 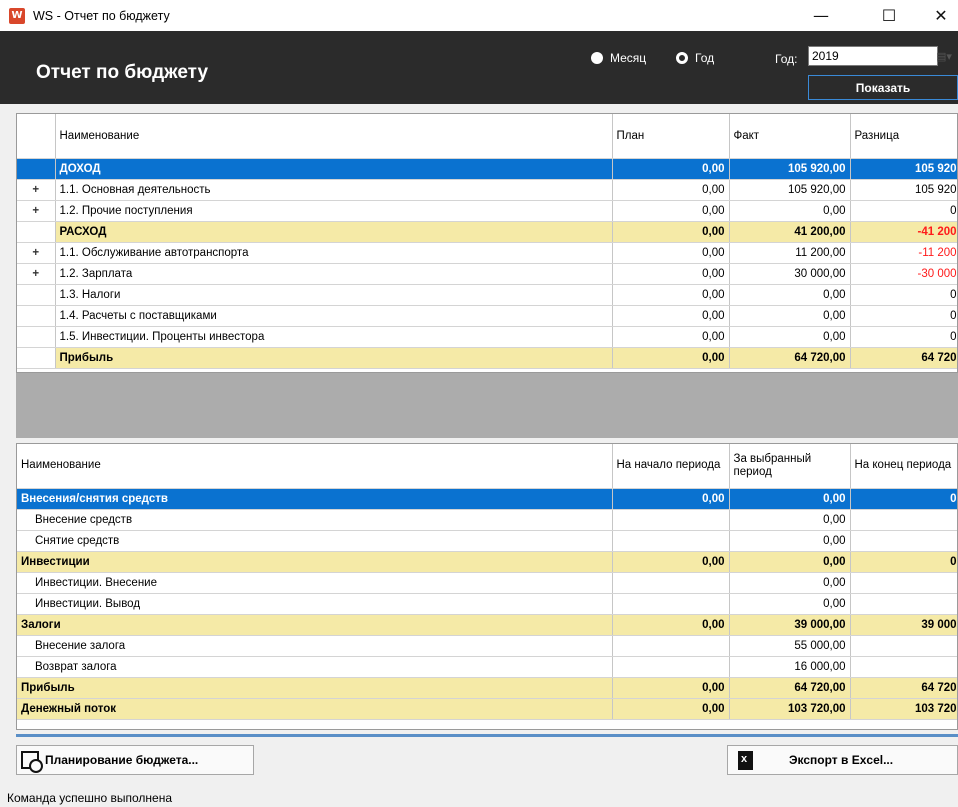 What do you see at coordinates (122, 72) in the screenshot?
I see `page-title: Отчет по бюджету` at bounding box center [122, 72].